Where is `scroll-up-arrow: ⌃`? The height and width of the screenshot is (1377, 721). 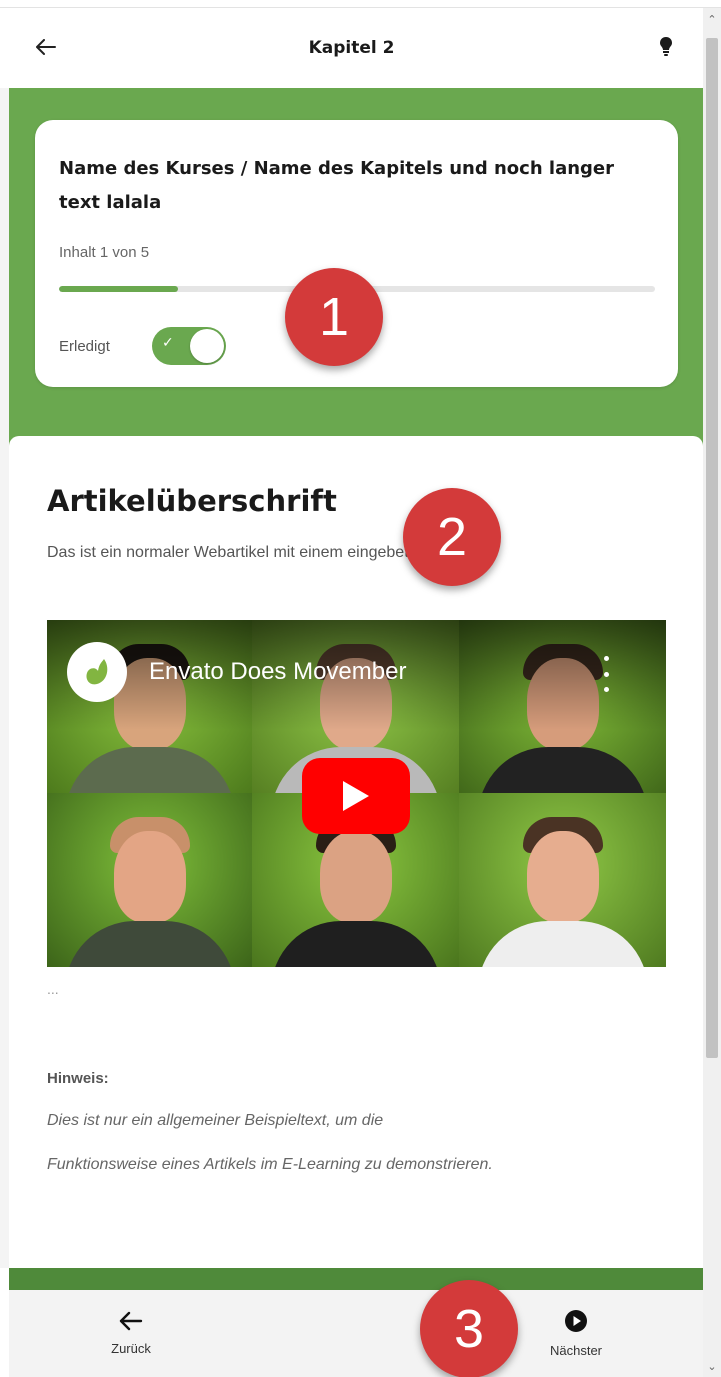
scroll-up-arrow: ⌃ is located at coordinates (712, 19).